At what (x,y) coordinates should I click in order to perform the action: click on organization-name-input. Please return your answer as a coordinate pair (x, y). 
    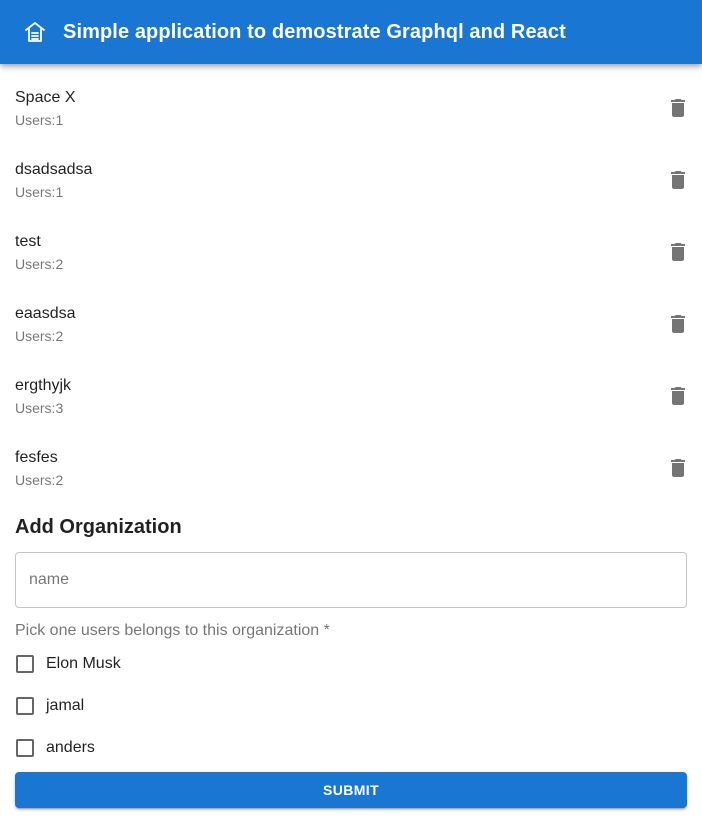
    Looking at the image, I should click on (351, 580).